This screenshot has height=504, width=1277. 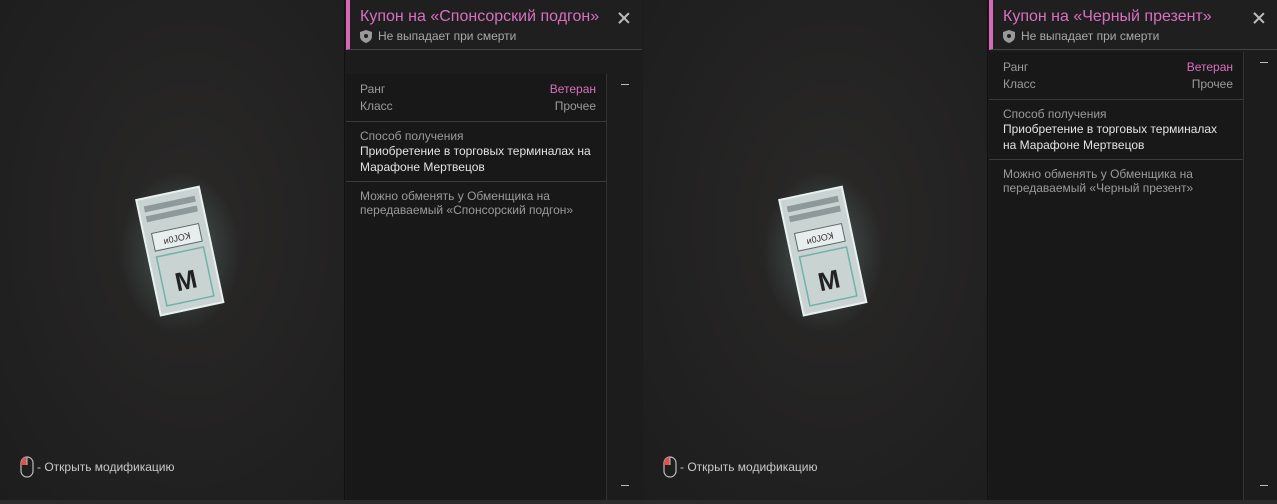 What do you see at coordinates (480, 16) in the screenshot?
I see `item-title: Купон на «Спонсорский подгон»` at bounding box center [480, 16].